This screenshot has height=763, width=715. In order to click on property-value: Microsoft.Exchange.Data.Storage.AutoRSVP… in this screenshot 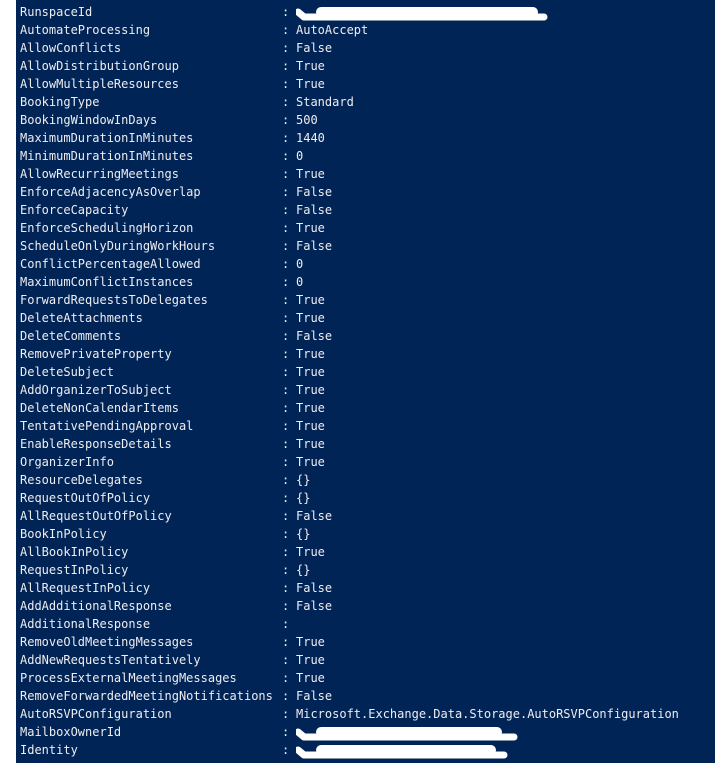, I will do `click(487, 714)`.